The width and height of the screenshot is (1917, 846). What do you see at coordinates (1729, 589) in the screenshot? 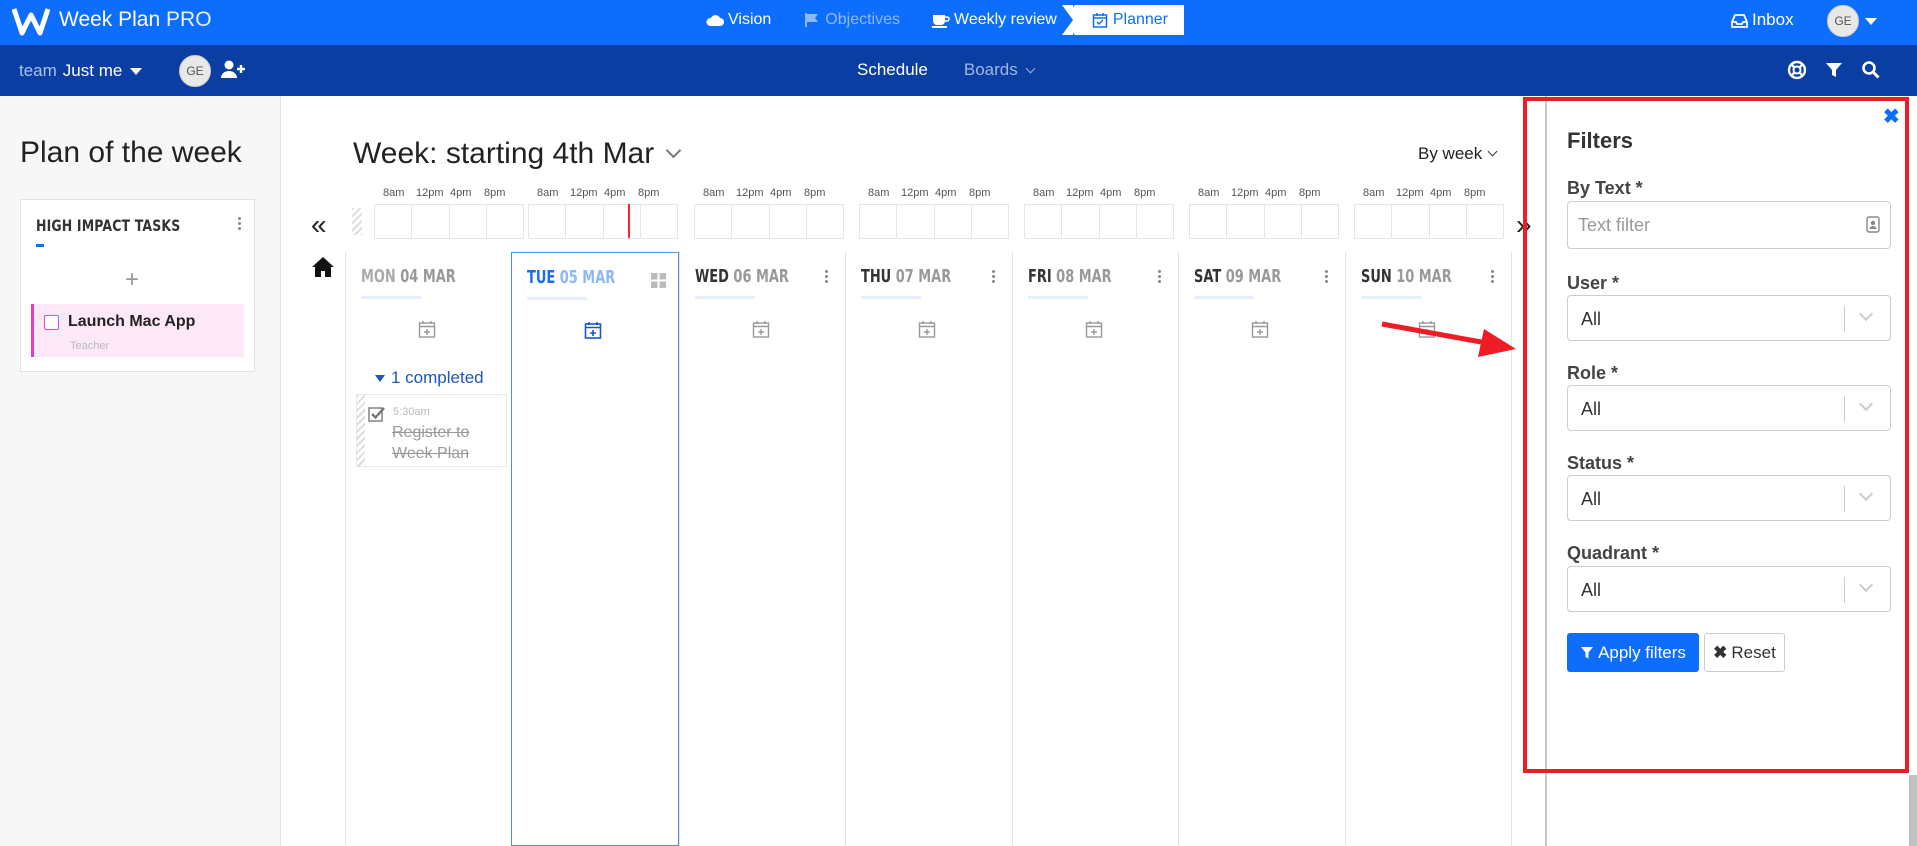
I see `quadrant-select: All` at bounding box center [1729, 589].